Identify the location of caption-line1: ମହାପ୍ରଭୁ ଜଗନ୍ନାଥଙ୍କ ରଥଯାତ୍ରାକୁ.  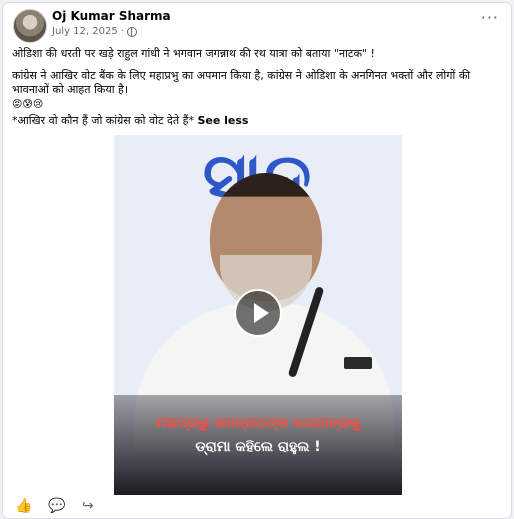
(258, 423).